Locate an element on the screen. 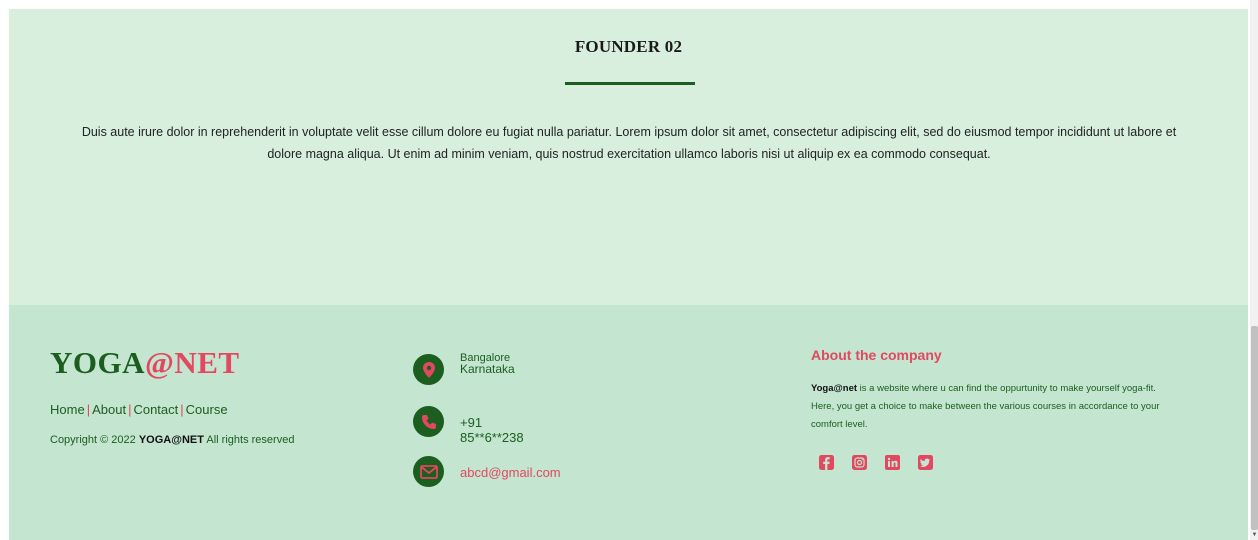 The width and height of the screenshot is (1258, 540). founder-title: FOUNDER 02 is located at coordinates (628, 46).